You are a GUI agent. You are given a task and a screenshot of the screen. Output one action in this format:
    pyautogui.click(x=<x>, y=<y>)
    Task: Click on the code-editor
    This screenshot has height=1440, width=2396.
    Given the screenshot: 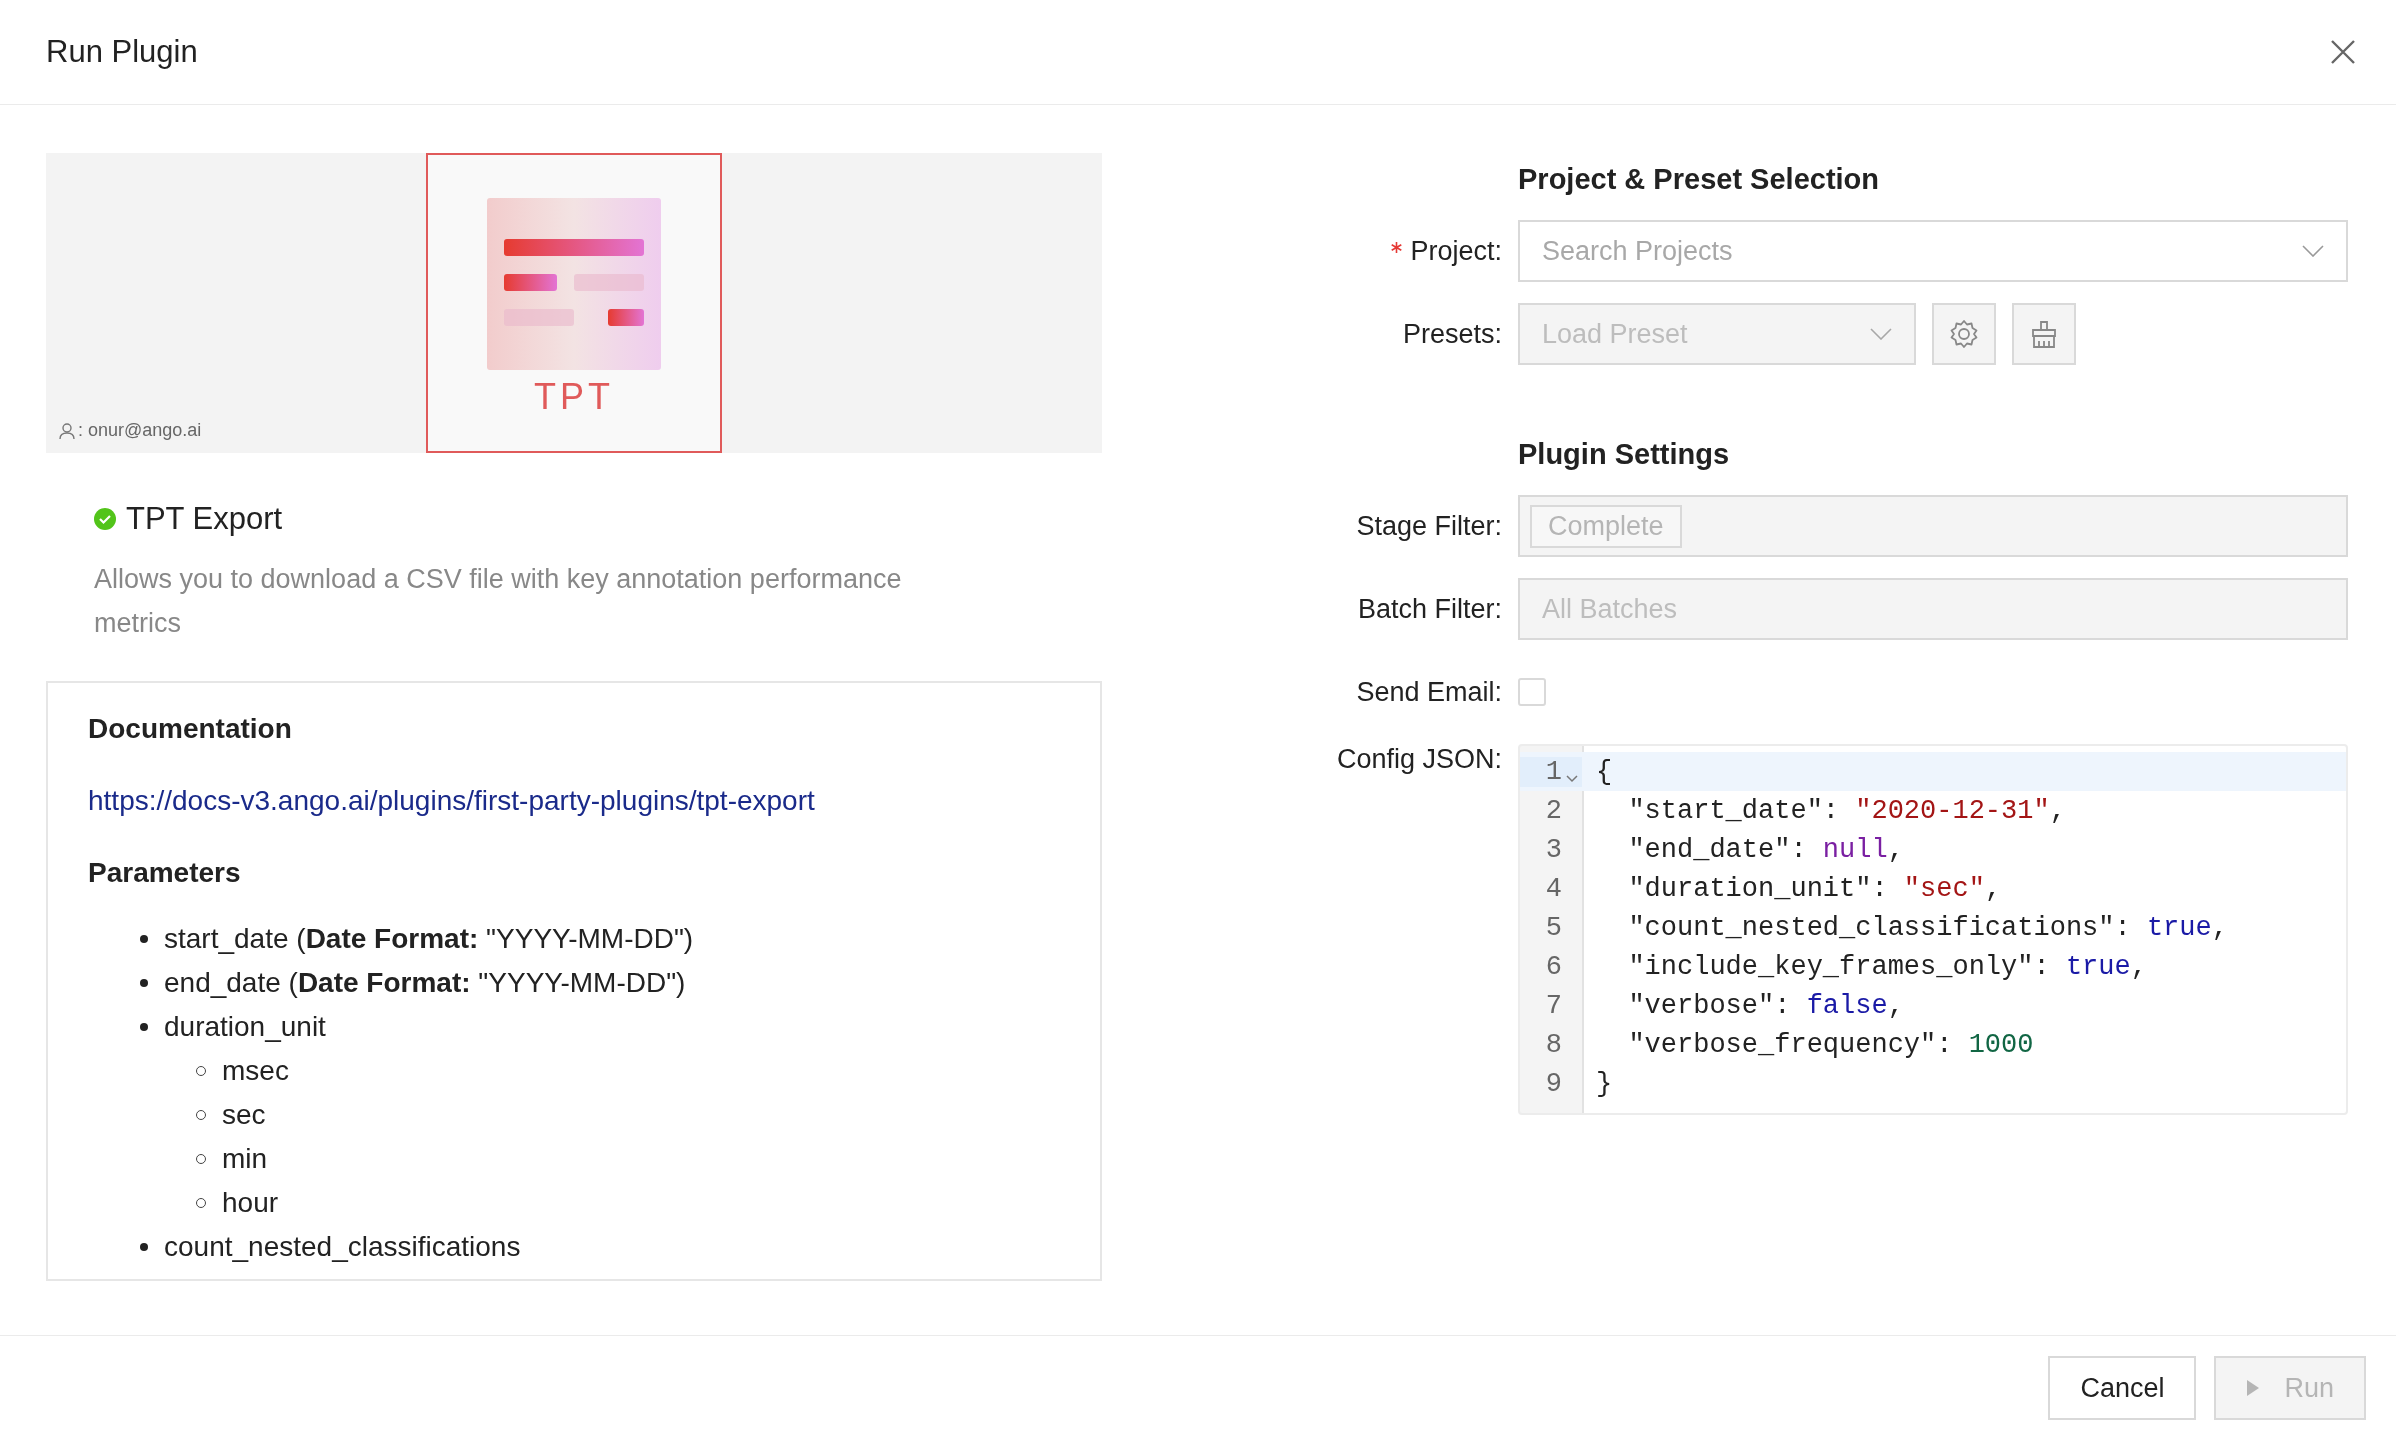 What is the action you would take?
    pyautogui.click(x=1933, y=929)
    